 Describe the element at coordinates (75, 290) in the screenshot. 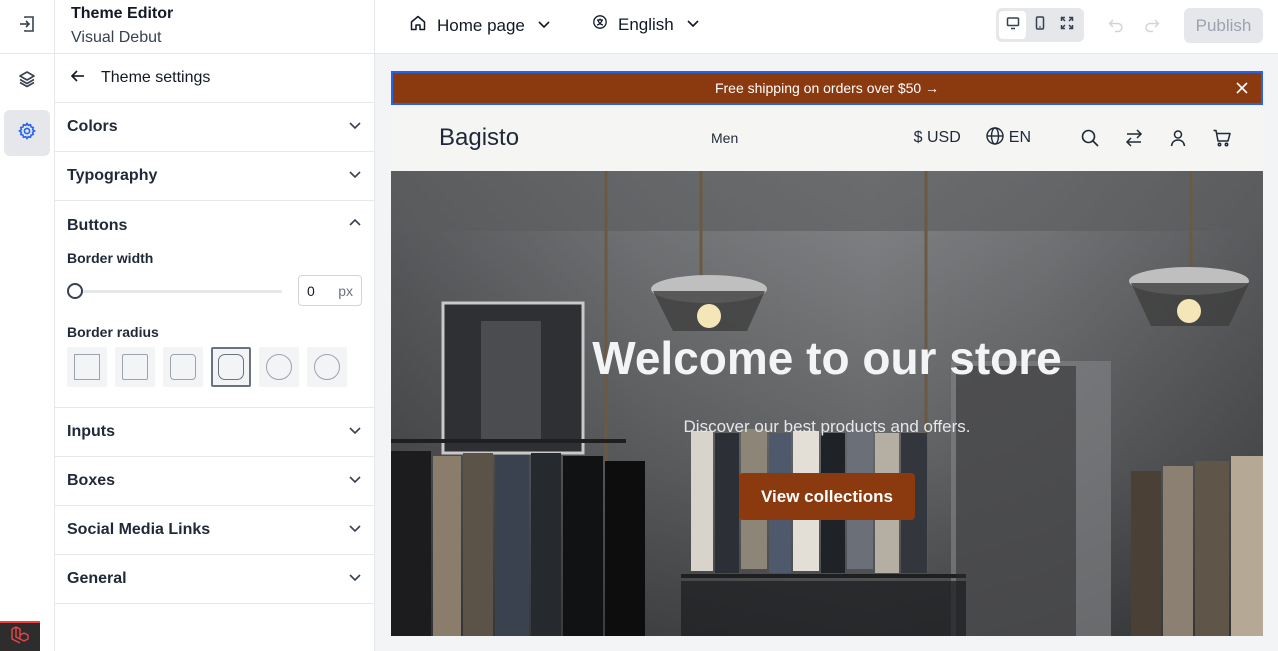

I see `slider-thumb` at that location.